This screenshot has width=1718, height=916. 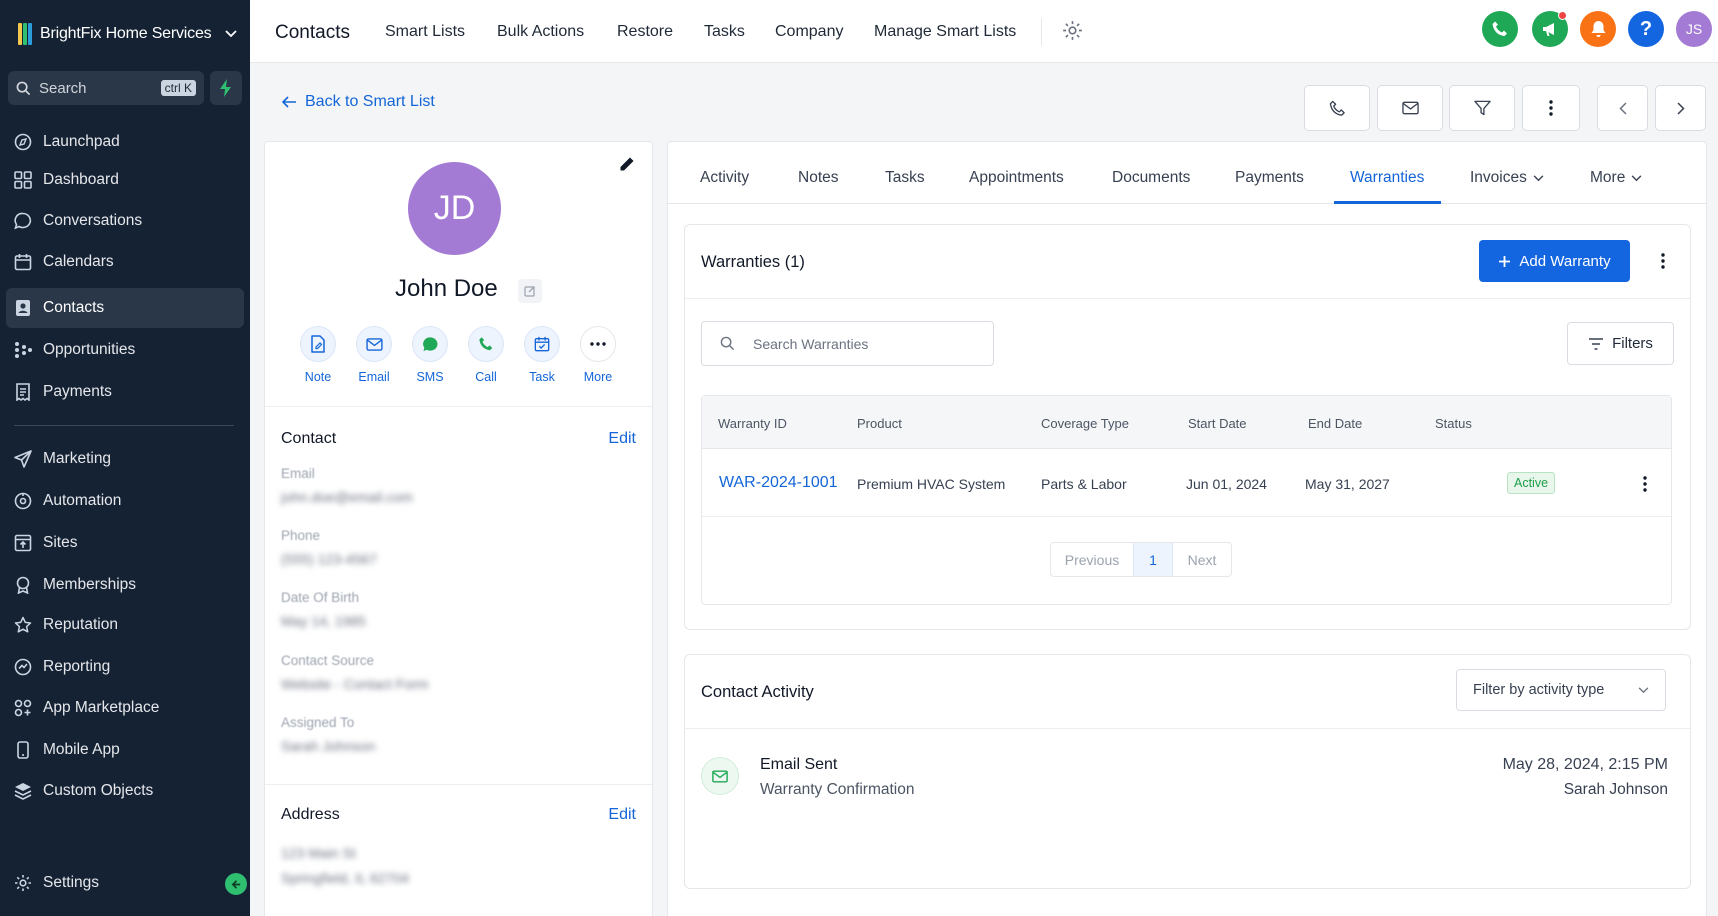 I want to click on tab-activity: Activity, so click(x=724, y=178).